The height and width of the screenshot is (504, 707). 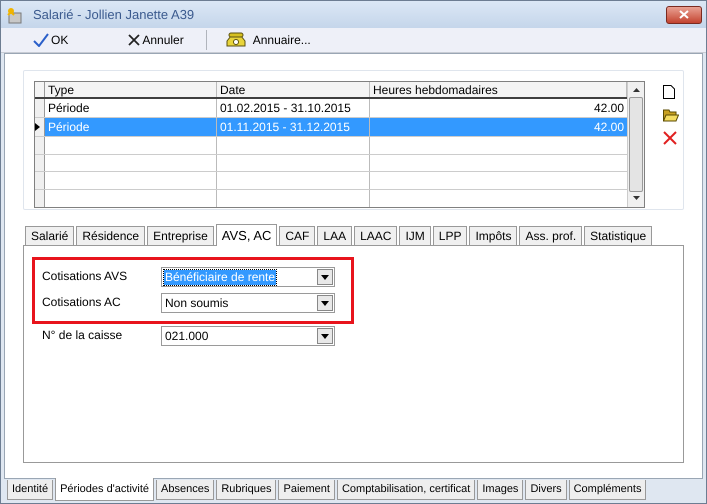 I want to click on tab: IJM, so click(x=415, y=235).